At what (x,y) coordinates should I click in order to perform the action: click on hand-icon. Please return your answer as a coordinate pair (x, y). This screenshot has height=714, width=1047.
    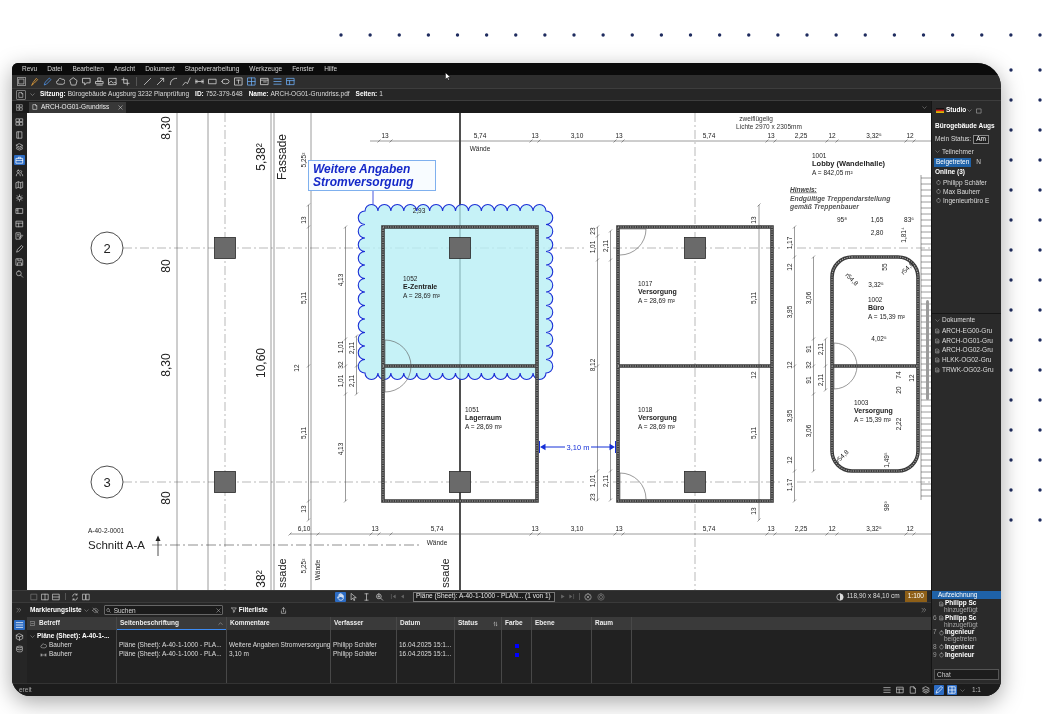
    Looking at the image, I should click on (340, 596).